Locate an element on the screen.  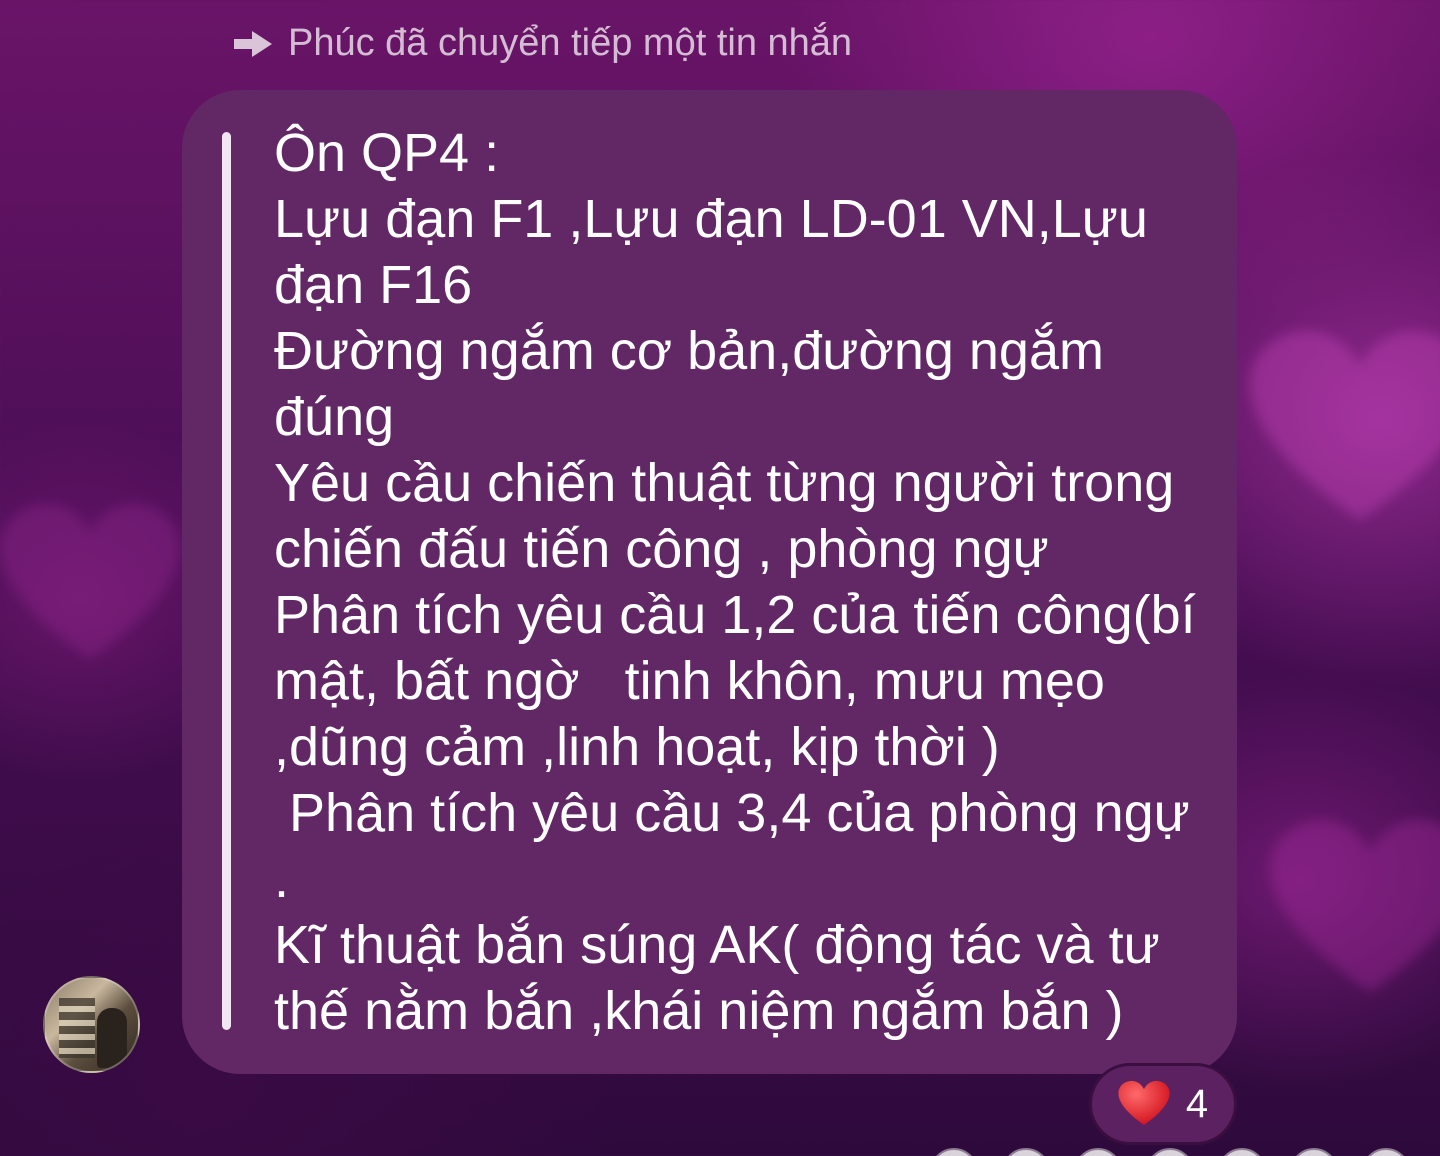
forward-quote-bar is located at coordinates (226, 581).